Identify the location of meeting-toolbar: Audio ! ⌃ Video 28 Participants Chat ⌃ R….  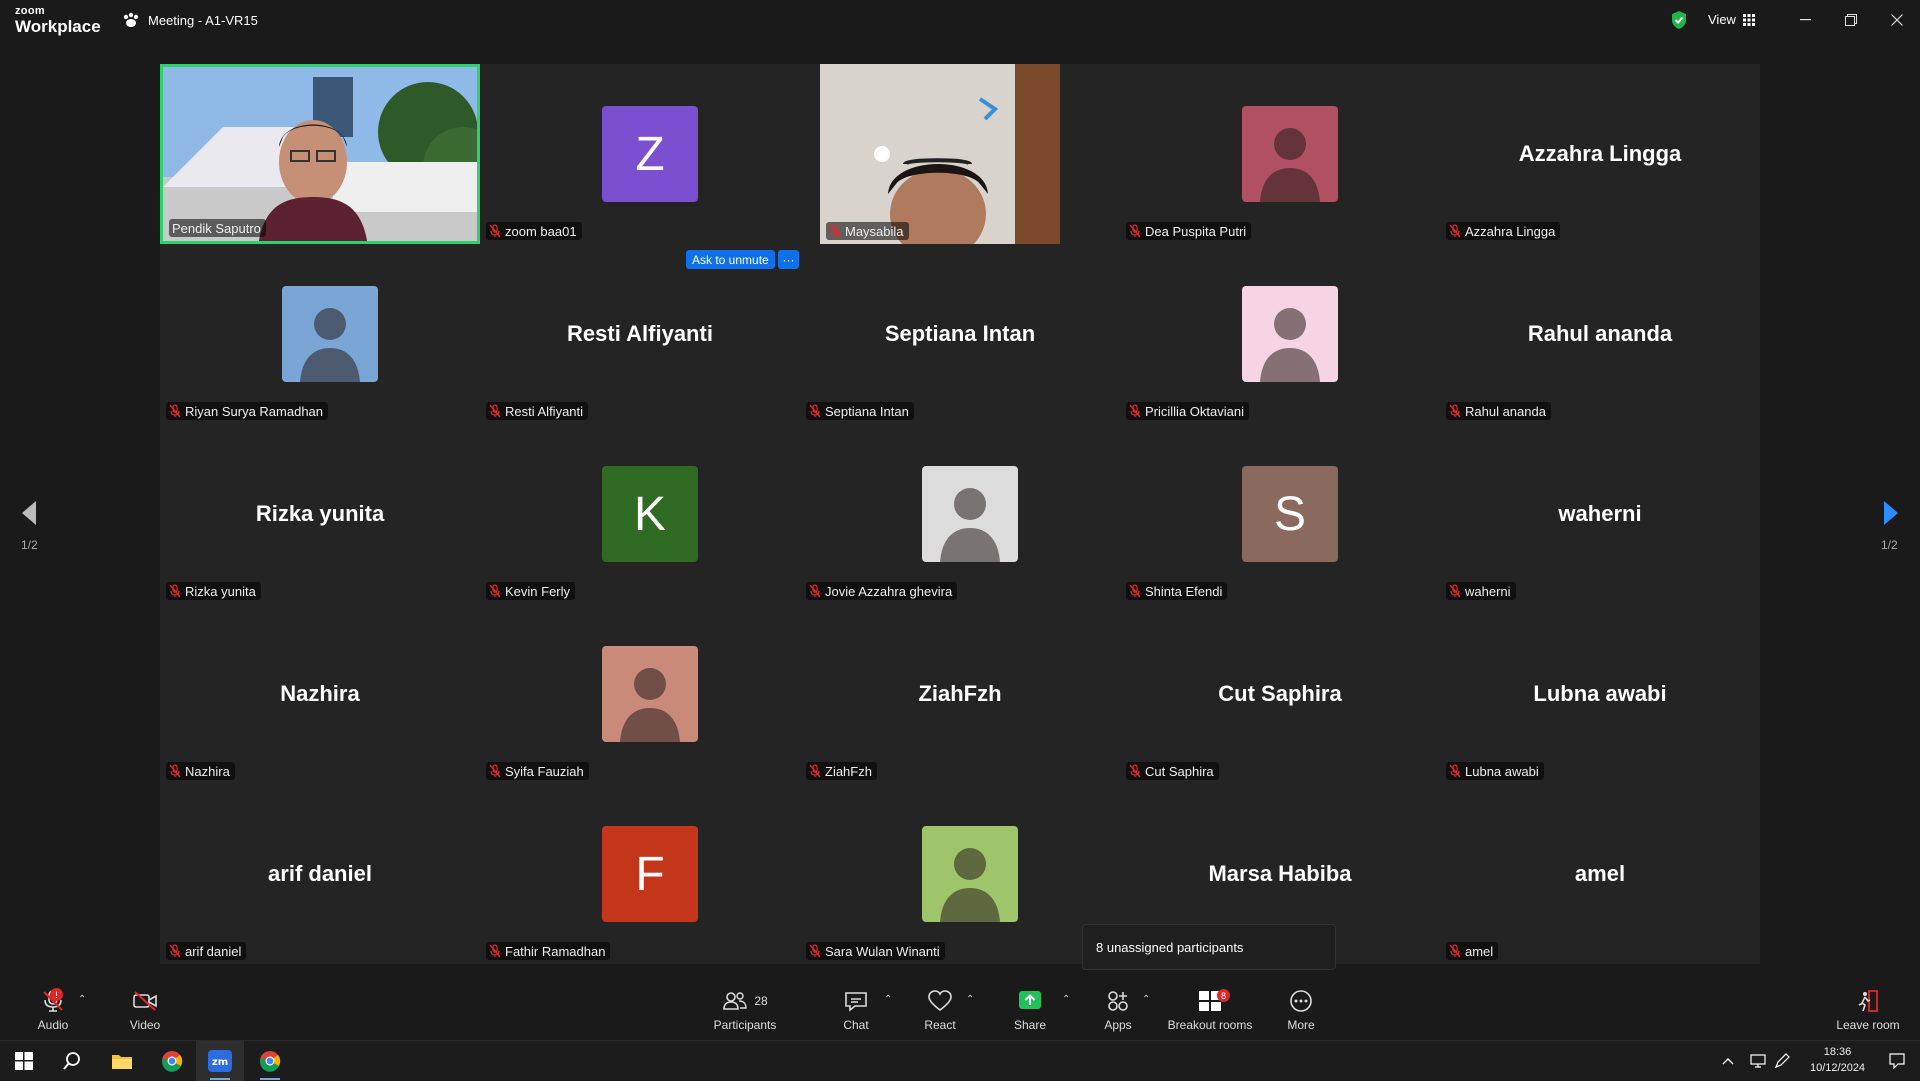
(960, 1010).